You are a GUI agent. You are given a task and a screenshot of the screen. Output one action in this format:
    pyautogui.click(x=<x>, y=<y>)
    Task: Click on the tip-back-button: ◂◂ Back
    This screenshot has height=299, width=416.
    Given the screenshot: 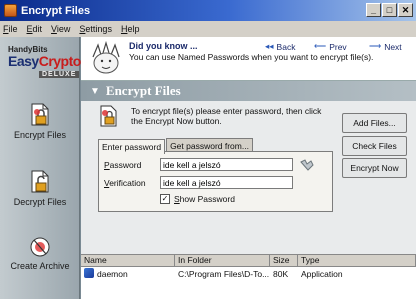 What is the action you would take?
    pyautogui.click(x=280, y=46)
    